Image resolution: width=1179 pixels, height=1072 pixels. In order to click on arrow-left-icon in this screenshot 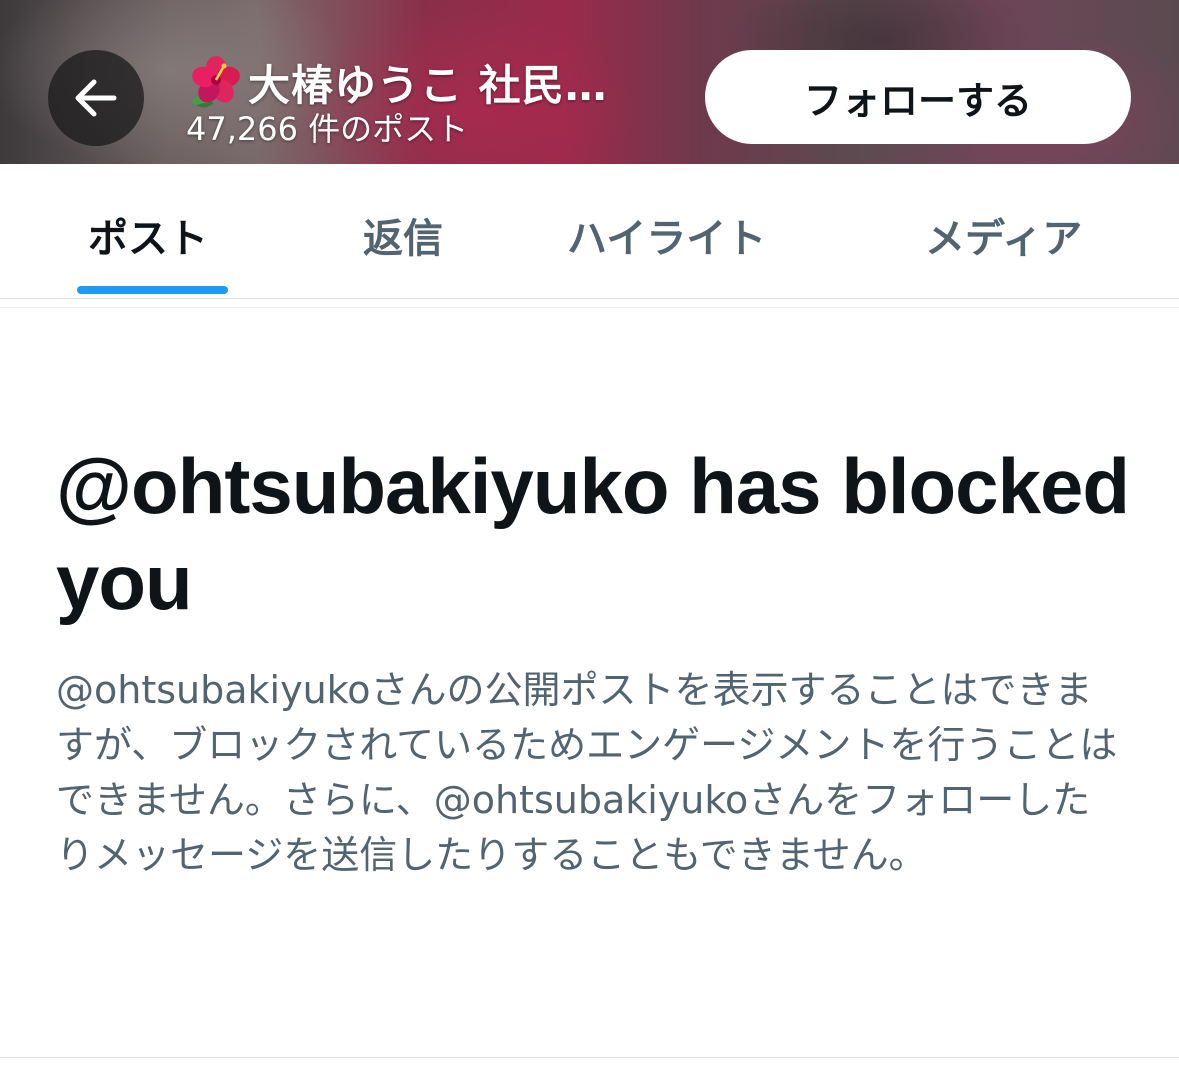, I will do `click(96, 98)`.